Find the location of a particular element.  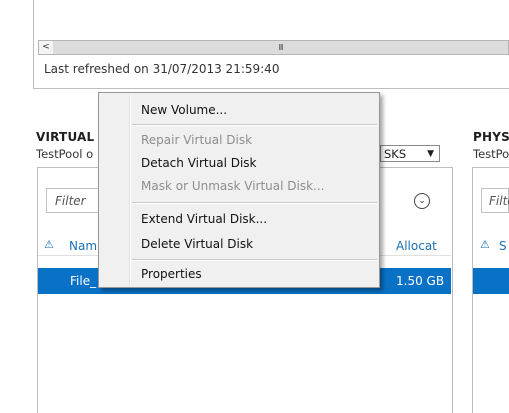

virtual-disks-title: VIRTUAL is located at coordinates (65, 137).